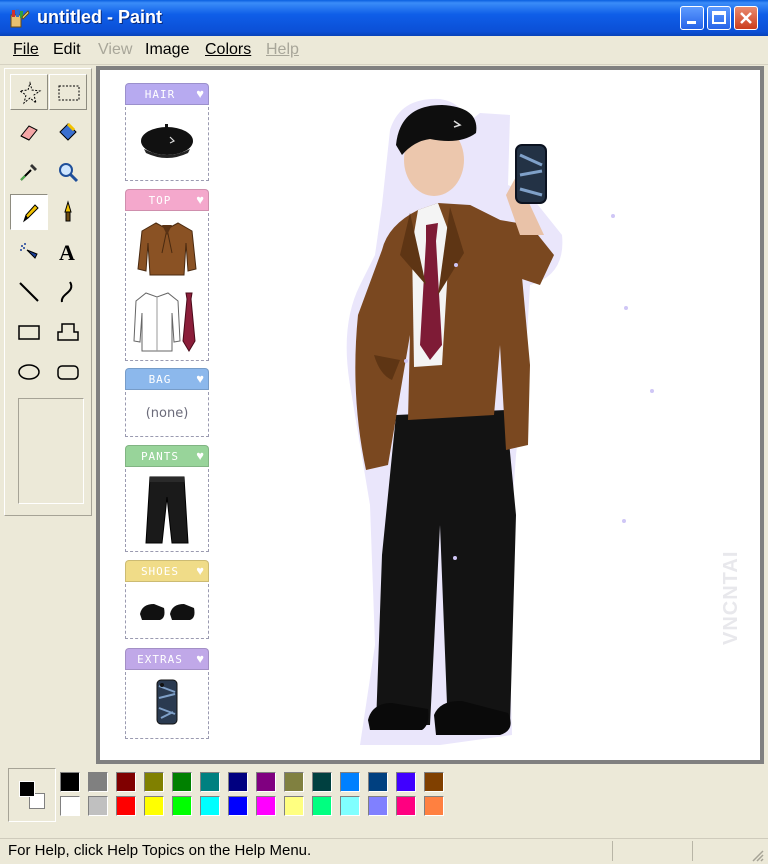  What do you see at coordinates (68, 92) in the screenshot?
I see `tool-select` at bounding box center [68, 92].